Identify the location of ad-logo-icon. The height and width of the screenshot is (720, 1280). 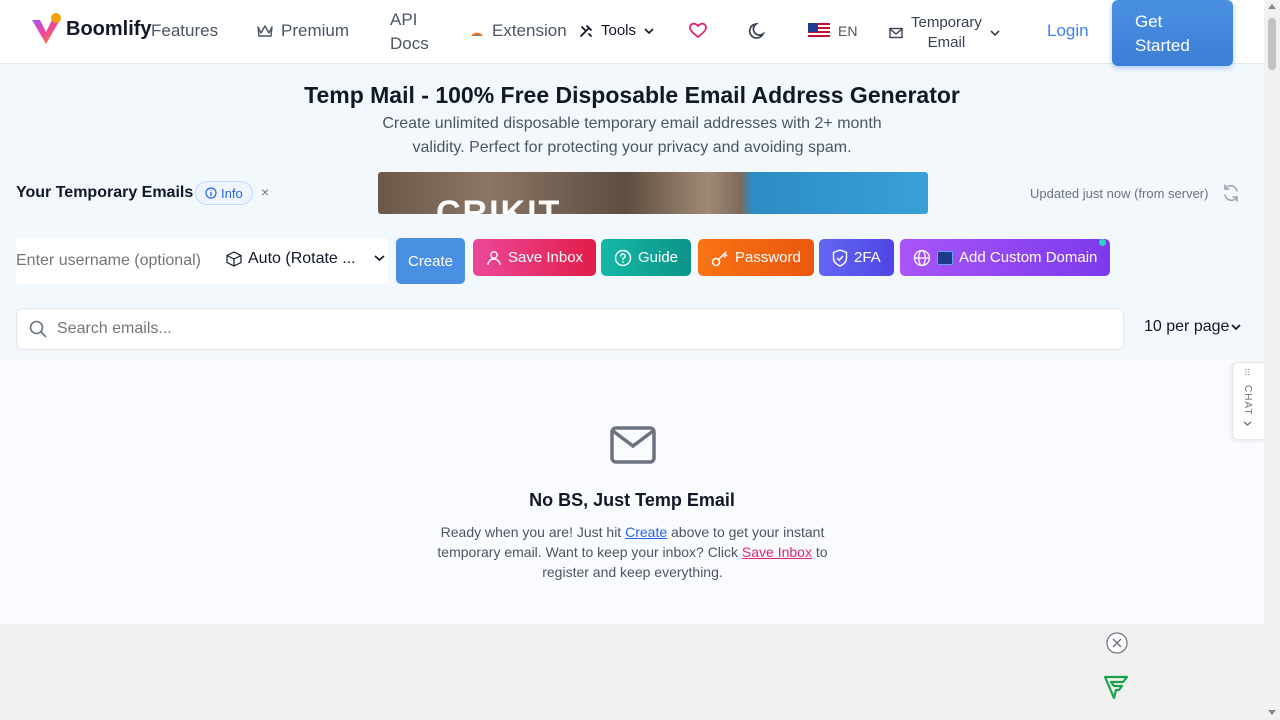
(1116, 687).